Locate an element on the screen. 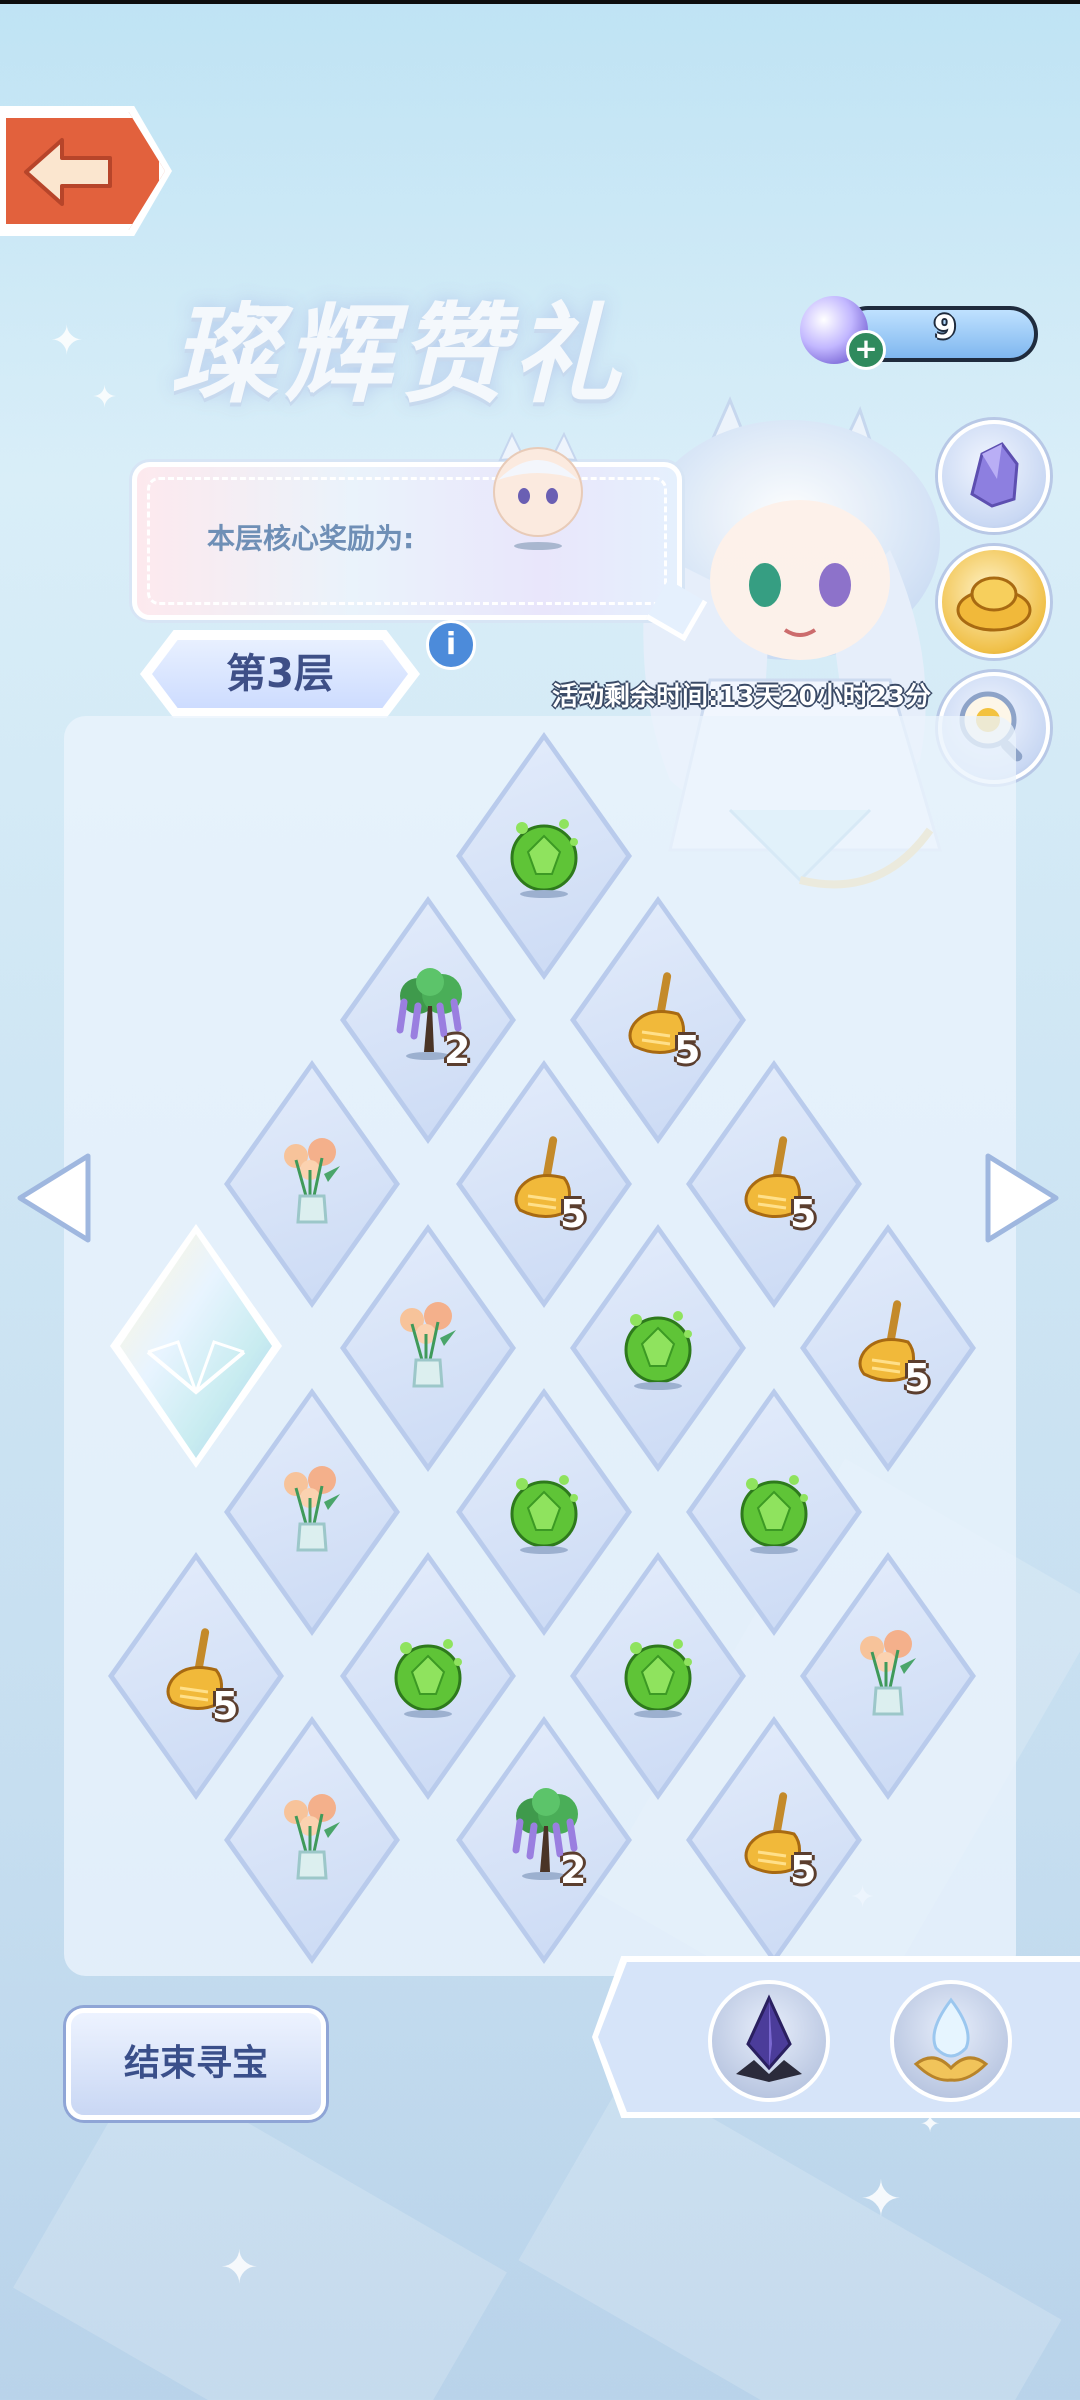 The width and height of the screenshot is (1080, 2400). info-icon: i is located at coordinates (451, 645).